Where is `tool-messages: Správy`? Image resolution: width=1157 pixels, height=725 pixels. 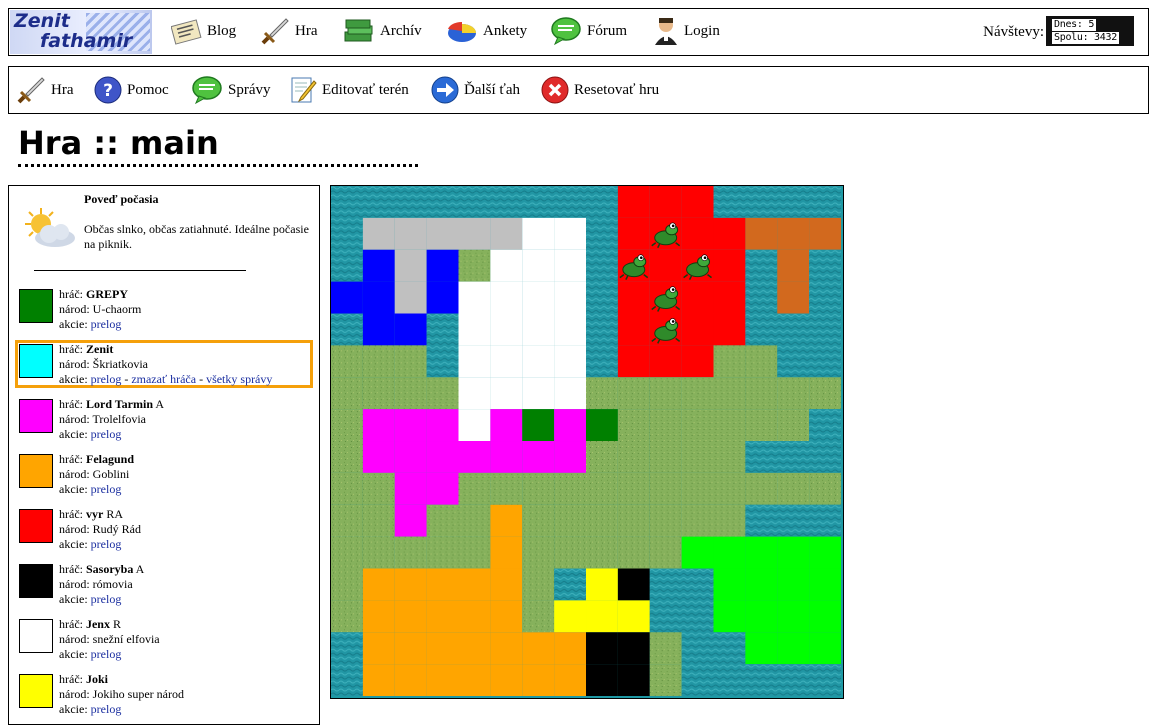 tool-messages: Správy is located at coordinates (230, 90).